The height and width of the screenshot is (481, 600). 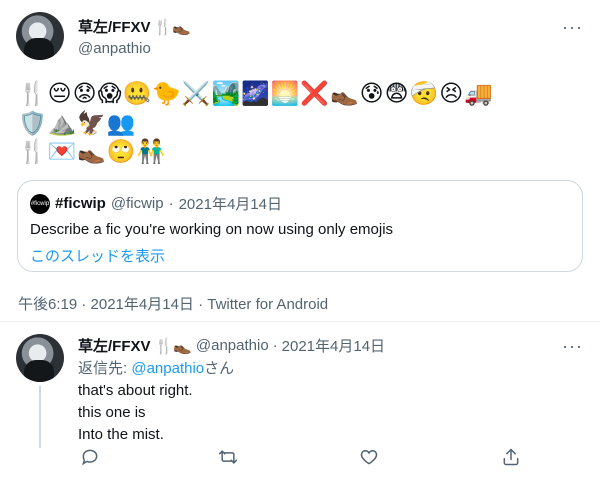 I want to click on tweet-emoji-row-1: 🍴😔😟😱🤐🐤⚔️🏞️🌌🌅❌👞😰😨🤕😣🚚, so click(x=256, y=94).